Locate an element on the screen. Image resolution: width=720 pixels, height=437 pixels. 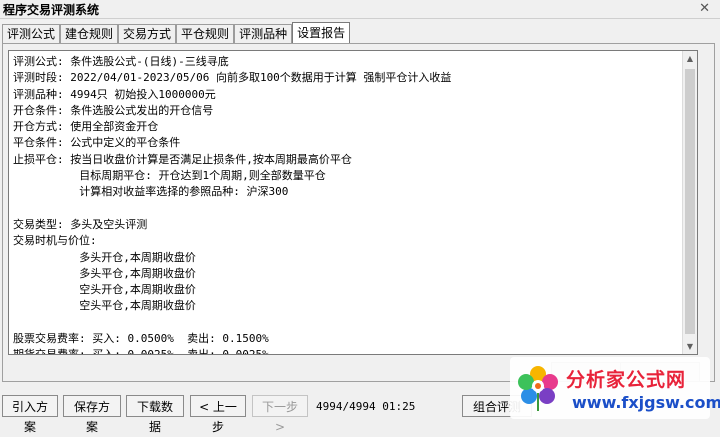
report-line: 空头平仓,本周期收盘价 is located at coordinates (104, 306).